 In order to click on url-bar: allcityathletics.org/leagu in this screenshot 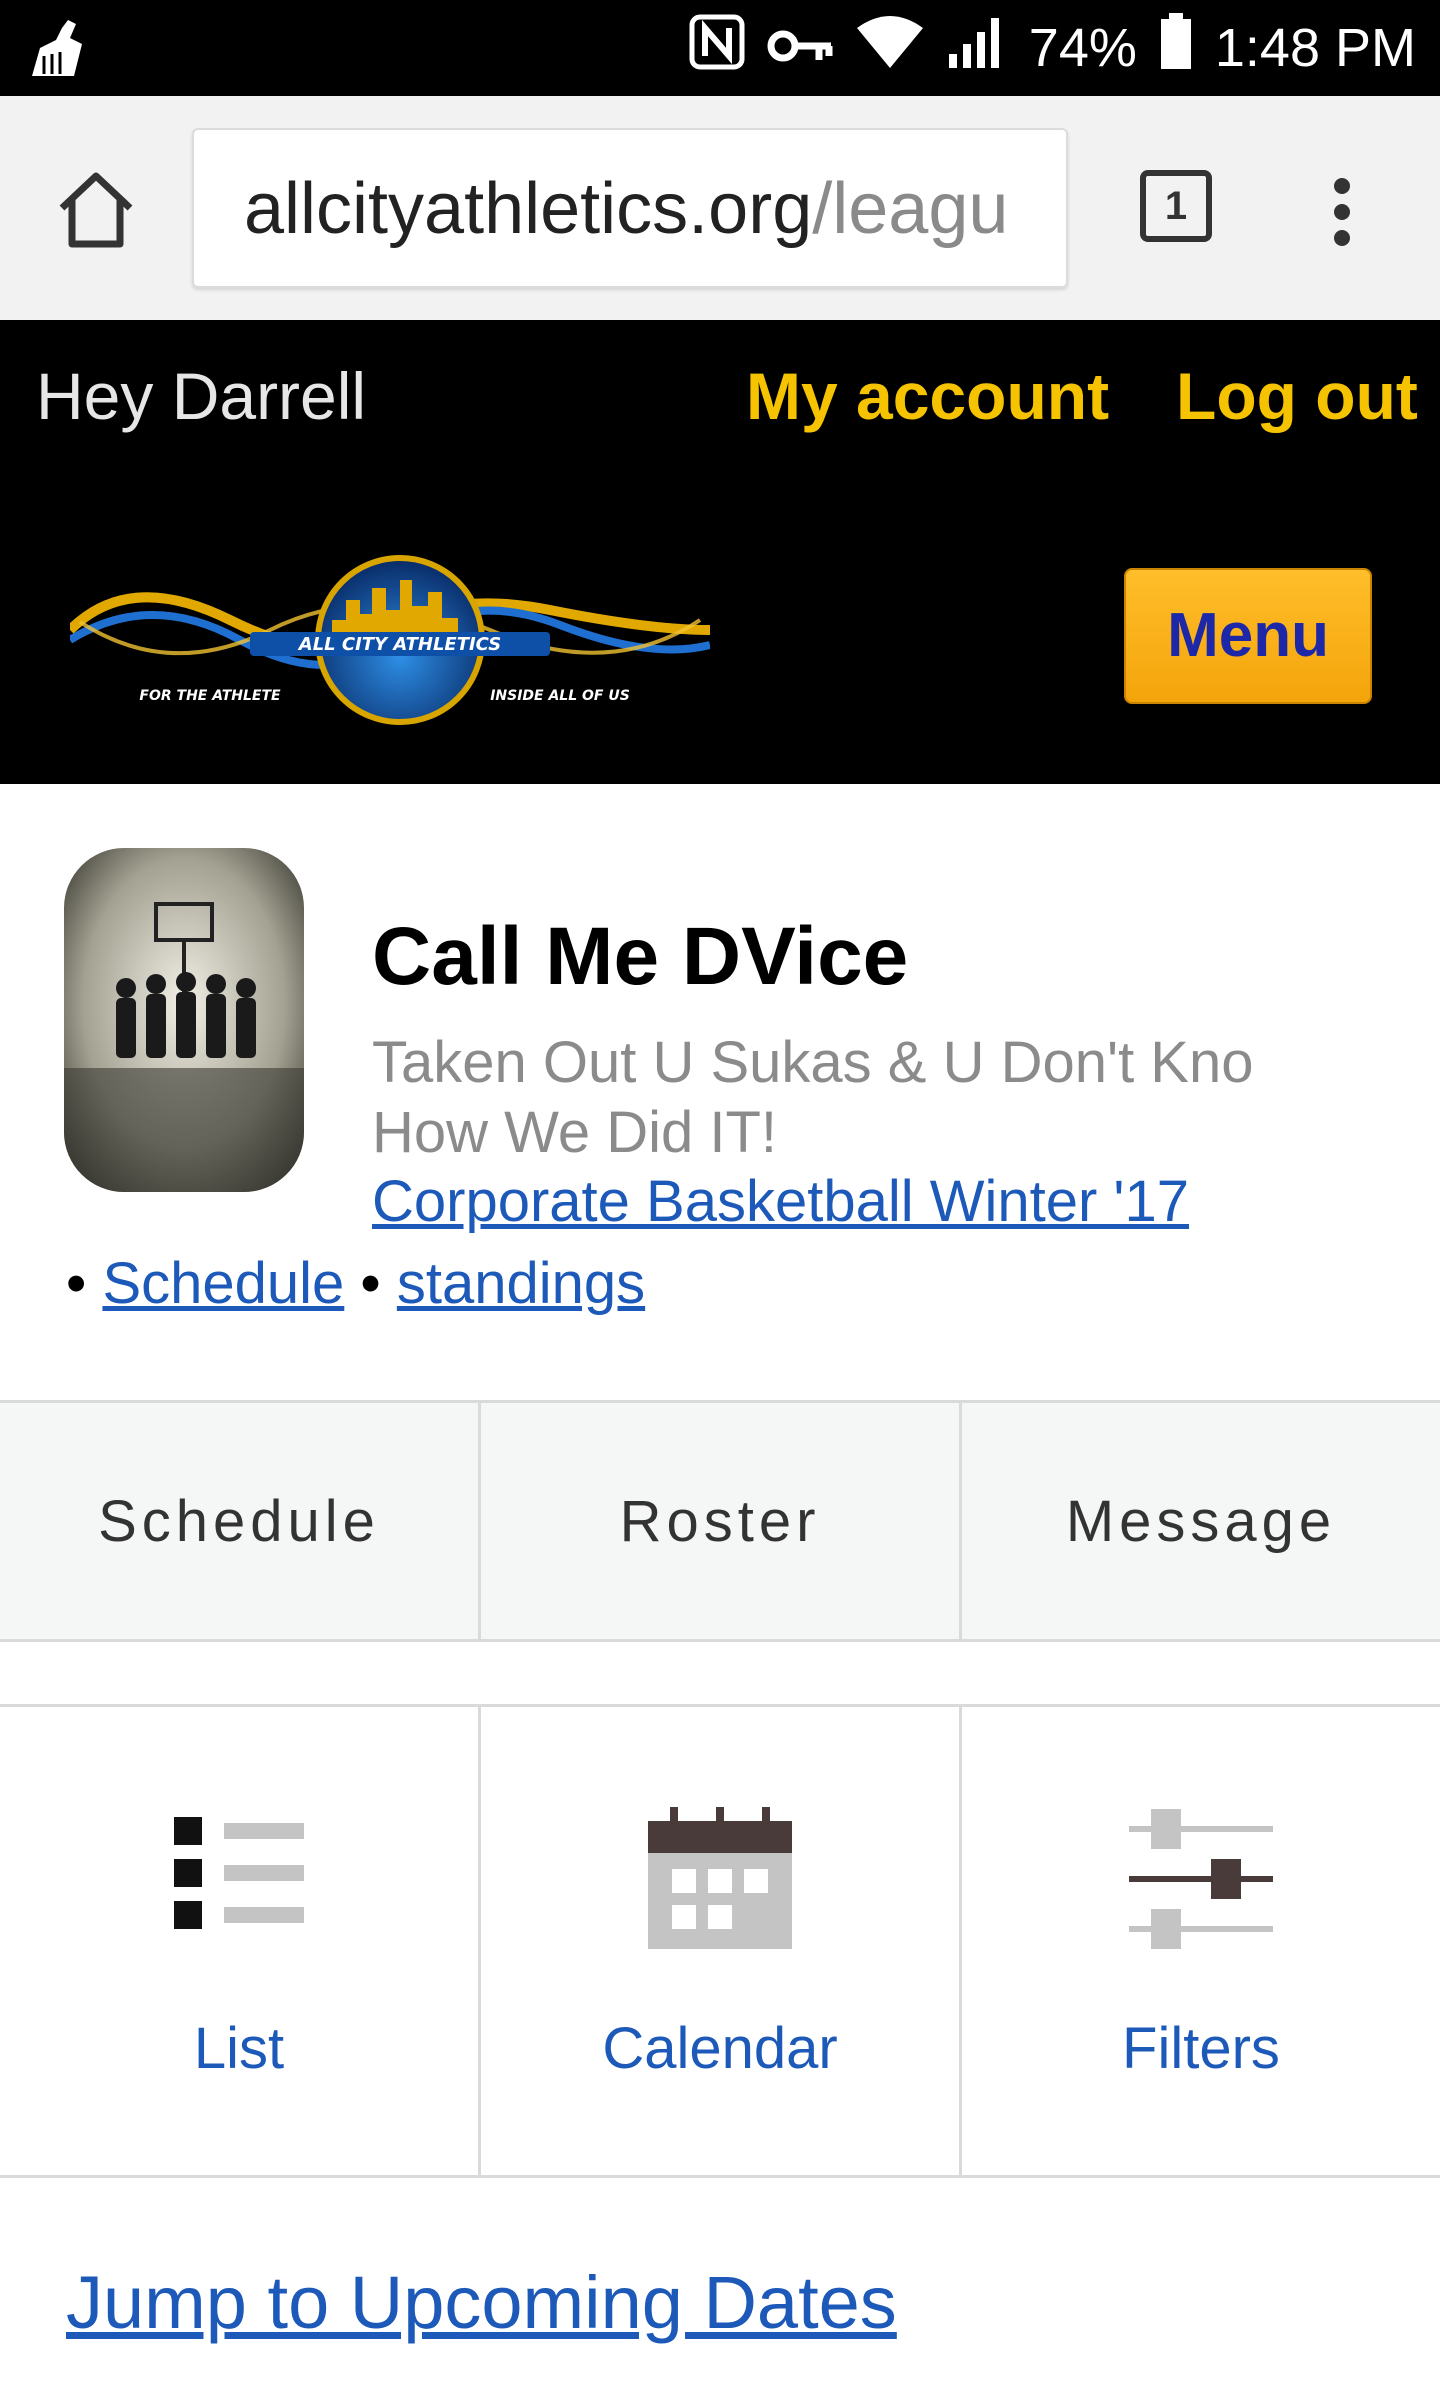, I will do `click(630, 208)`.